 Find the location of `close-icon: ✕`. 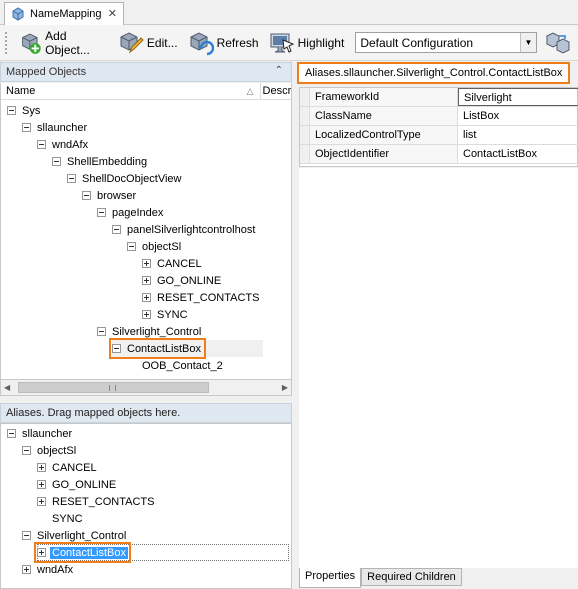

close-icon: ✕ is located at coordinates (112, 13).